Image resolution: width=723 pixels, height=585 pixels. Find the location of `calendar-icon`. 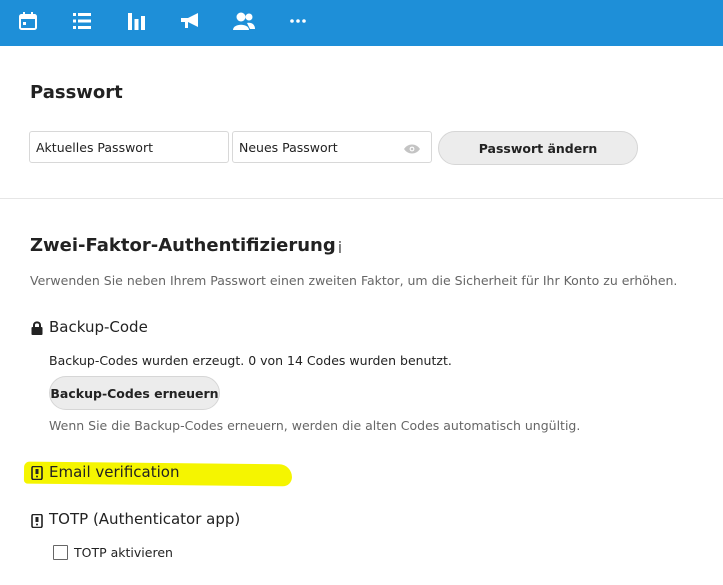

calendar-icon is located at coordinates (28, 21).